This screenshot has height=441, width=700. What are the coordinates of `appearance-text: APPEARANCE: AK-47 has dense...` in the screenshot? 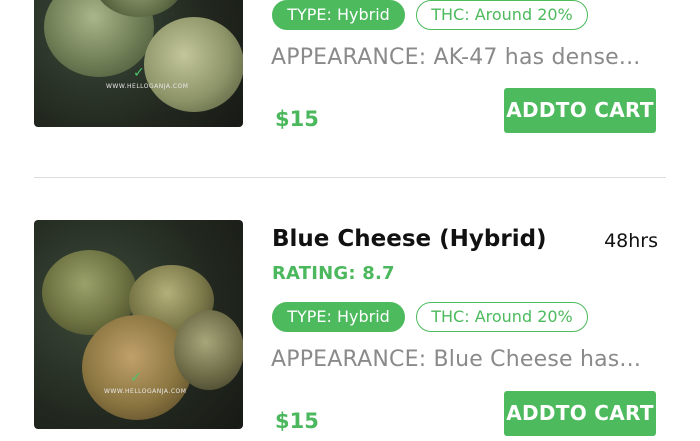 It's located at (456, 57).